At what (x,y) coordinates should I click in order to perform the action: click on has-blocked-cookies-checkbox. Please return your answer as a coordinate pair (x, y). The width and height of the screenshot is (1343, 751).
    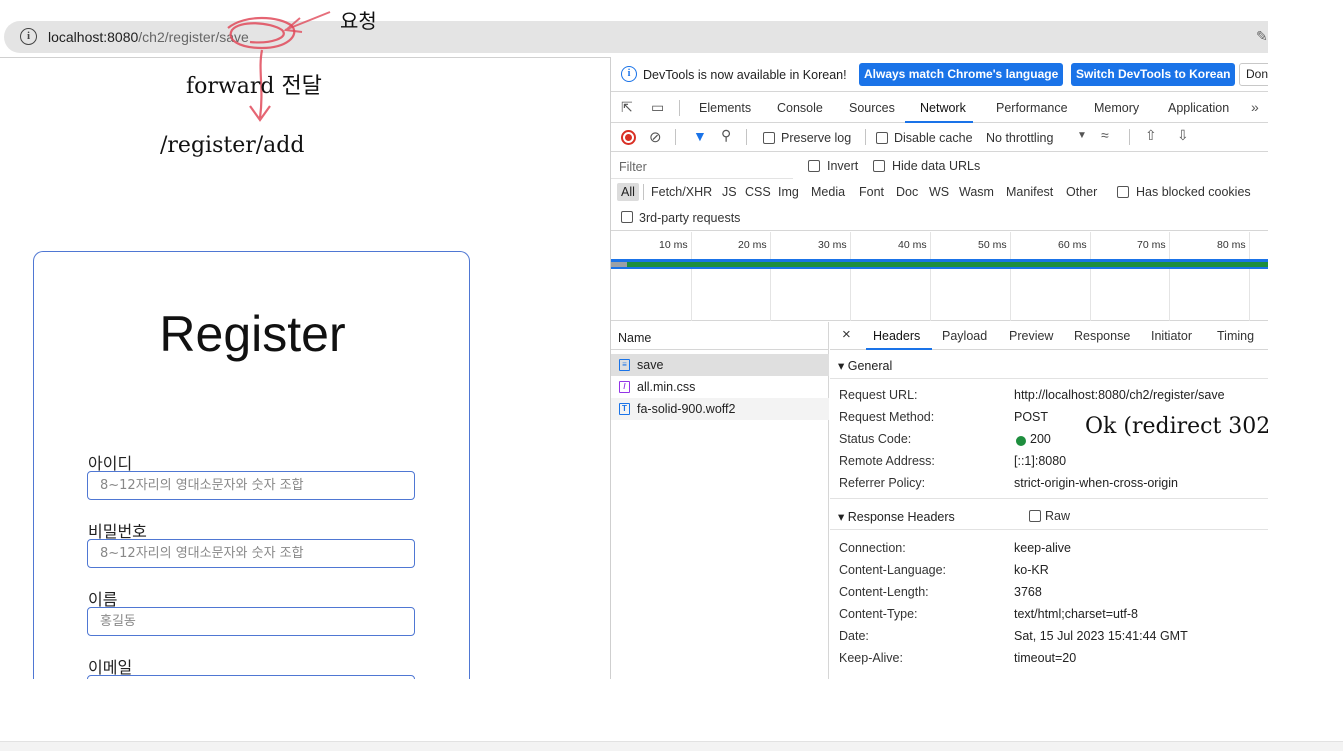
    Looking at the image, I should click on (1123, 192).